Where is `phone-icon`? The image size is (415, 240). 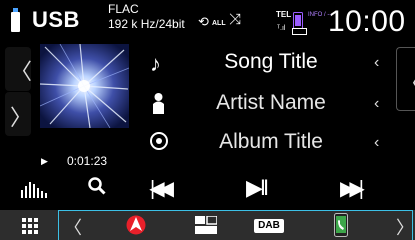 phone-icon is located at coordinates (298, 20).